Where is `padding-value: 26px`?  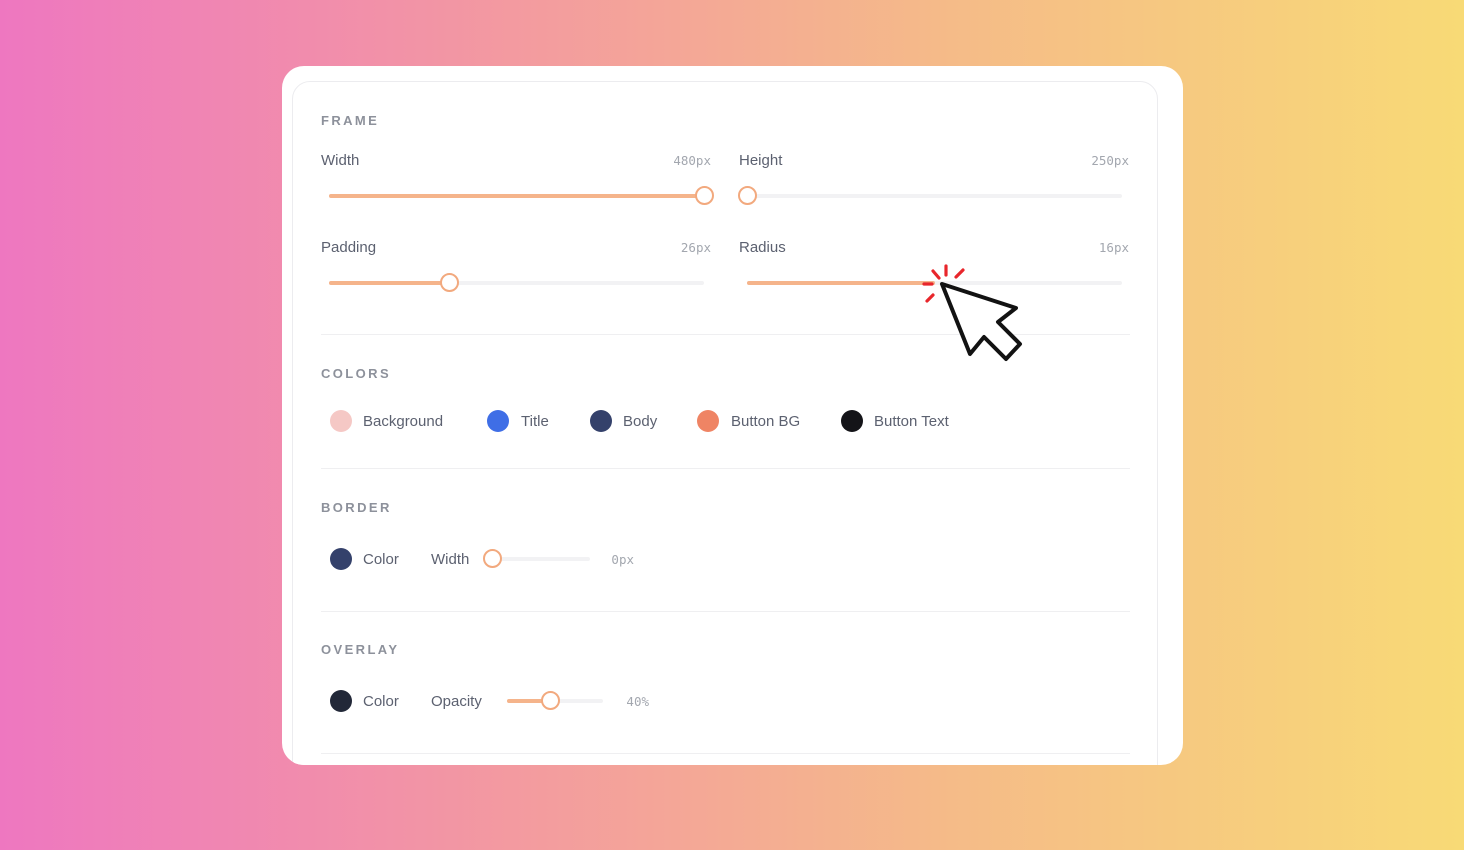 padding-value: 26px is located at coordinates (695, 247).